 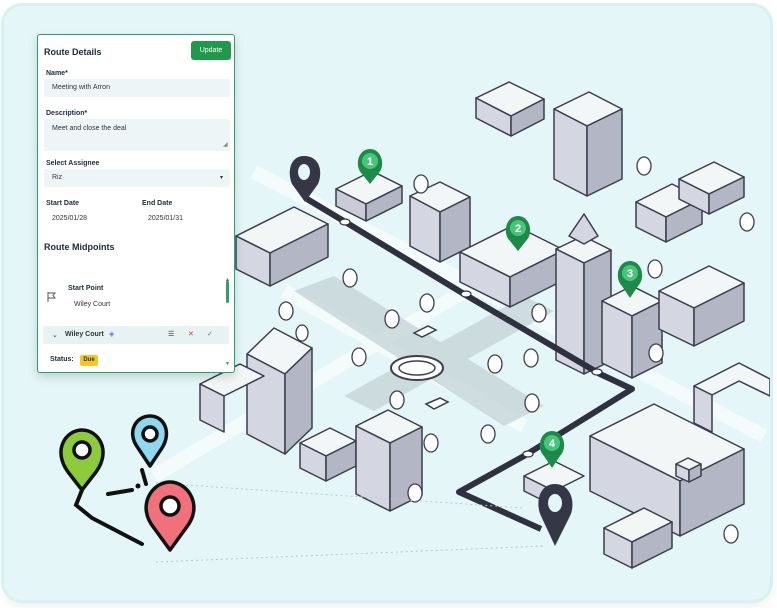 What do you see at coordinates (211, 50) in the screenshot?
I see `update-button: Update` at bounding box center [211, 50].